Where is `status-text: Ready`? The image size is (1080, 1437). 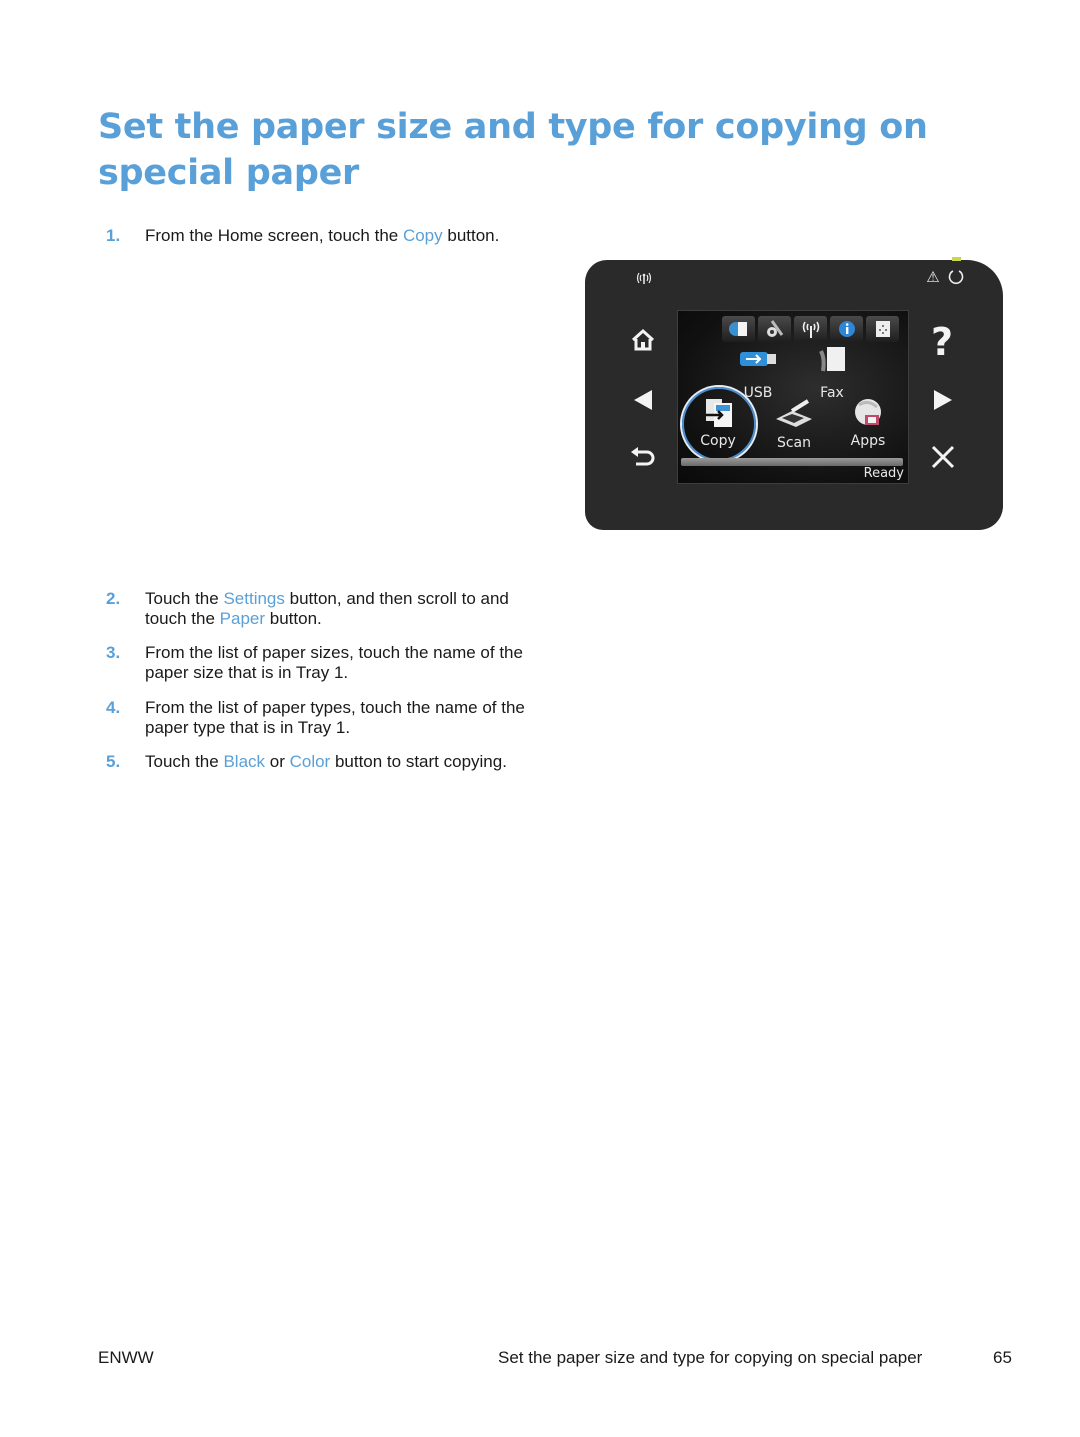 status-text: Ready is located at coordinates (883, 473).